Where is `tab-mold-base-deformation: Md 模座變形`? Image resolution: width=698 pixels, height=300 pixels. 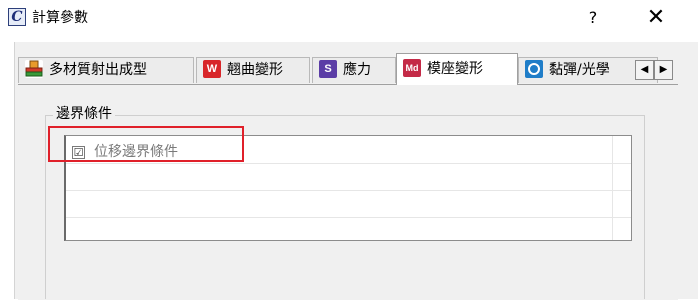
tab-mold-base-deformation: Md 模座變形 is located at coordinates (457, 69).